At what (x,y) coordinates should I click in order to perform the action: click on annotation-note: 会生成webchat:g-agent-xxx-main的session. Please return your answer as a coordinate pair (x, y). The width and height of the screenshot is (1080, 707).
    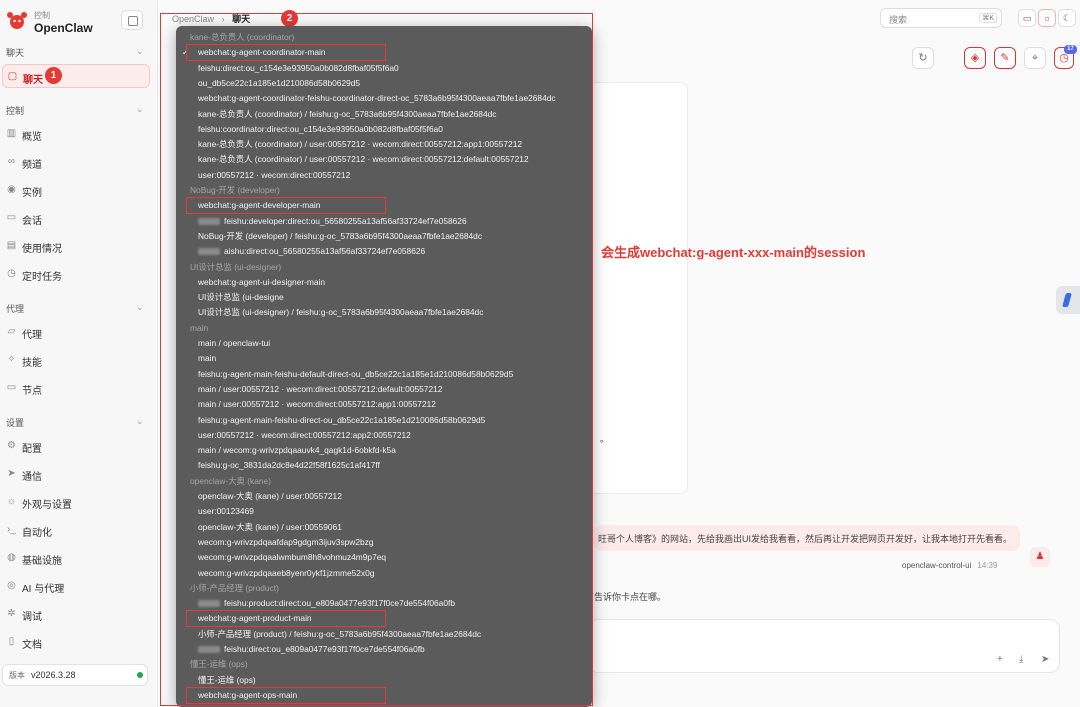
    Looking at the image, I should click on (733, 252).